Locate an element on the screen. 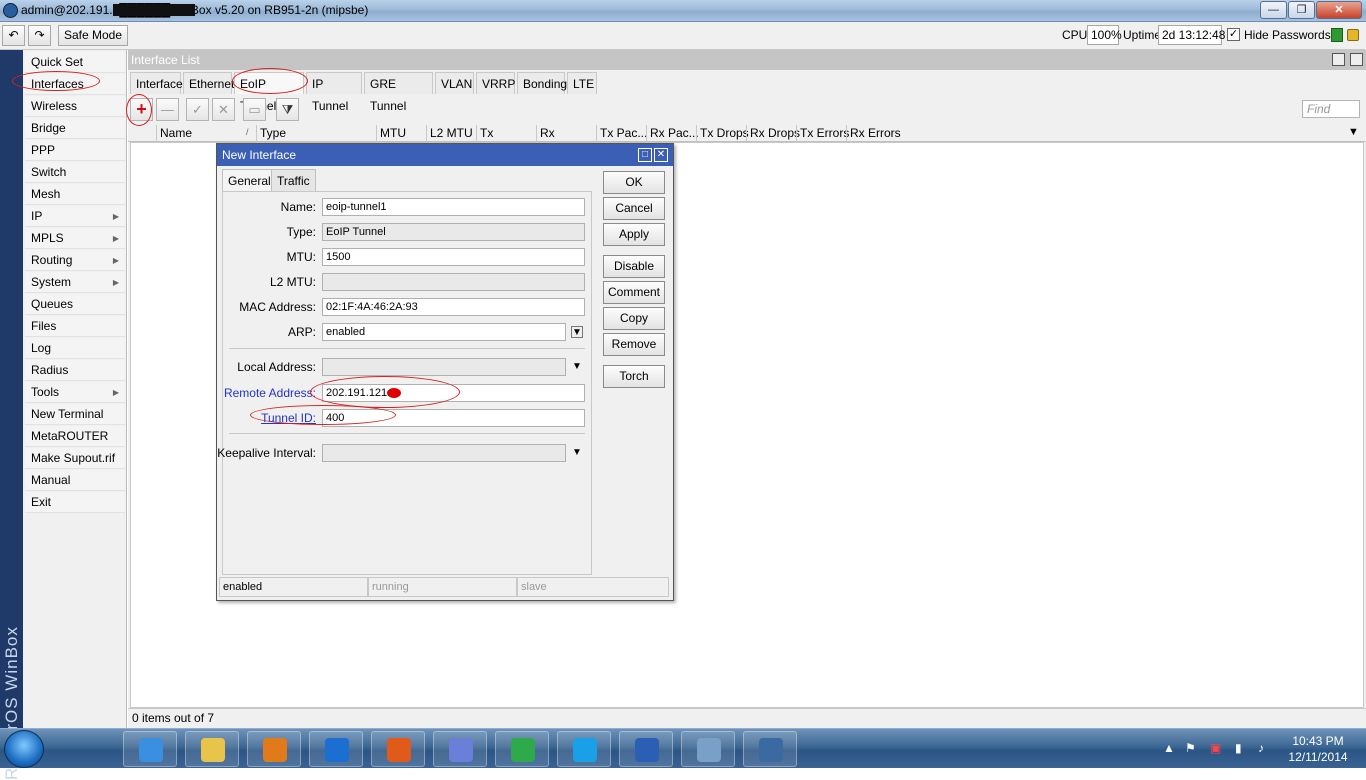 The width and height of the screenshot is (1366, 780). safe-mode-button: Safe Mode is located at coordinates (93, 35).